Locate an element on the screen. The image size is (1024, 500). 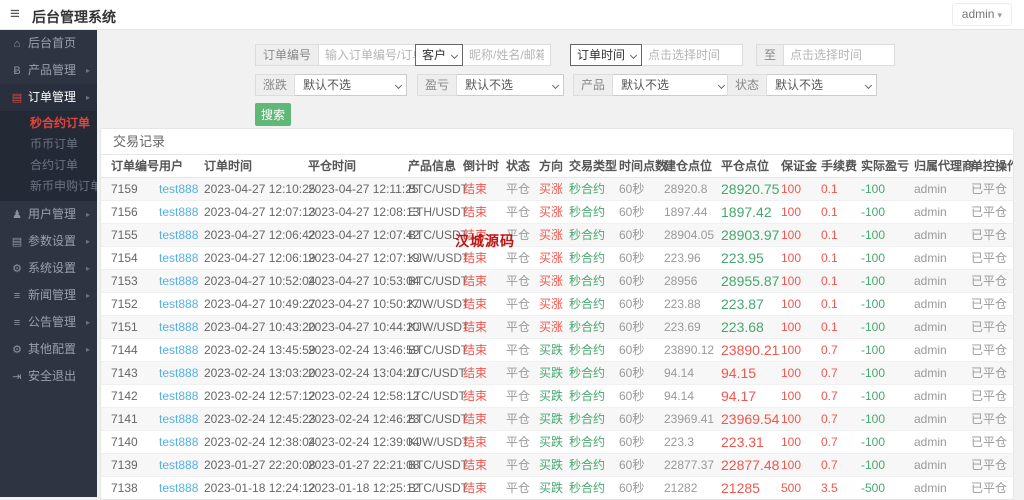
column-header-user: 用户 is located at coordinates (181, 166).